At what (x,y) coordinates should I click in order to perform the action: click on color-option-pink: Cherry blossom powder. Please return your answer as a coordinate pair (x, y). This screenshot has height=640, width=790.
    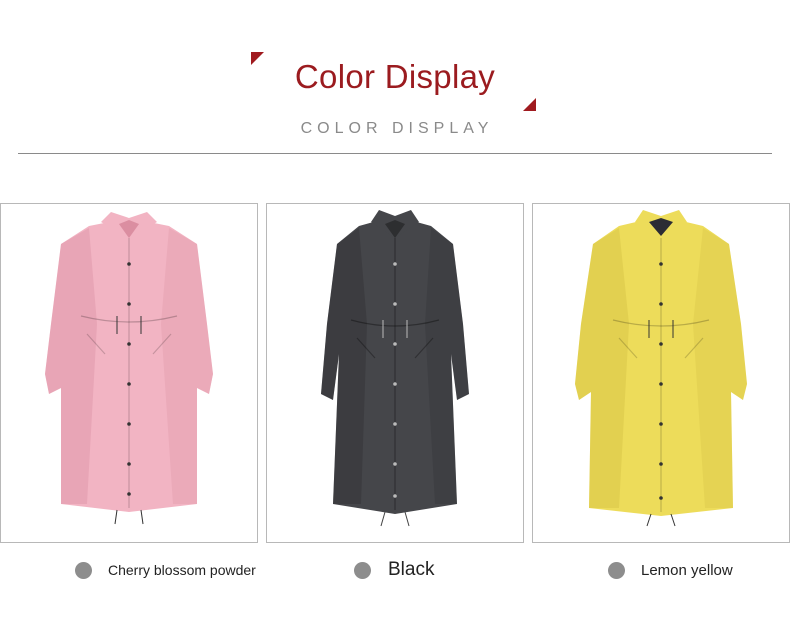
    Looking at the image, I should click on (165, 570).